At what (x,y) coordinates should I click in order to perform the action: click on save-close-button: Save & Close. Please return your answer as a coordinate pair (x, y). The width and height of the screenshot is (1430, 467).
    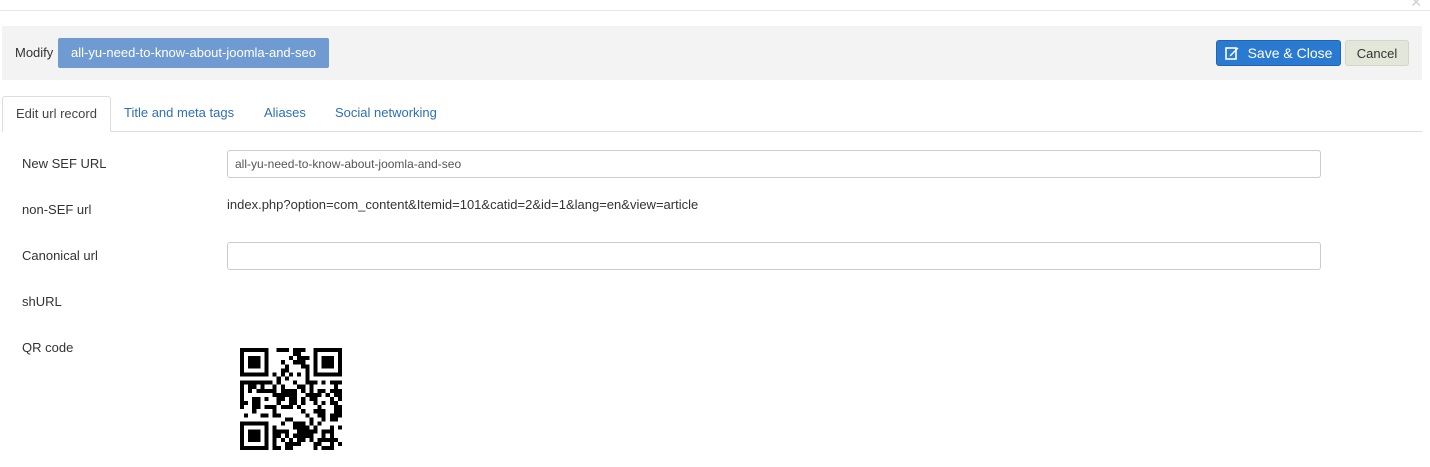
    Looking at the image, I should click on (1278, 53).